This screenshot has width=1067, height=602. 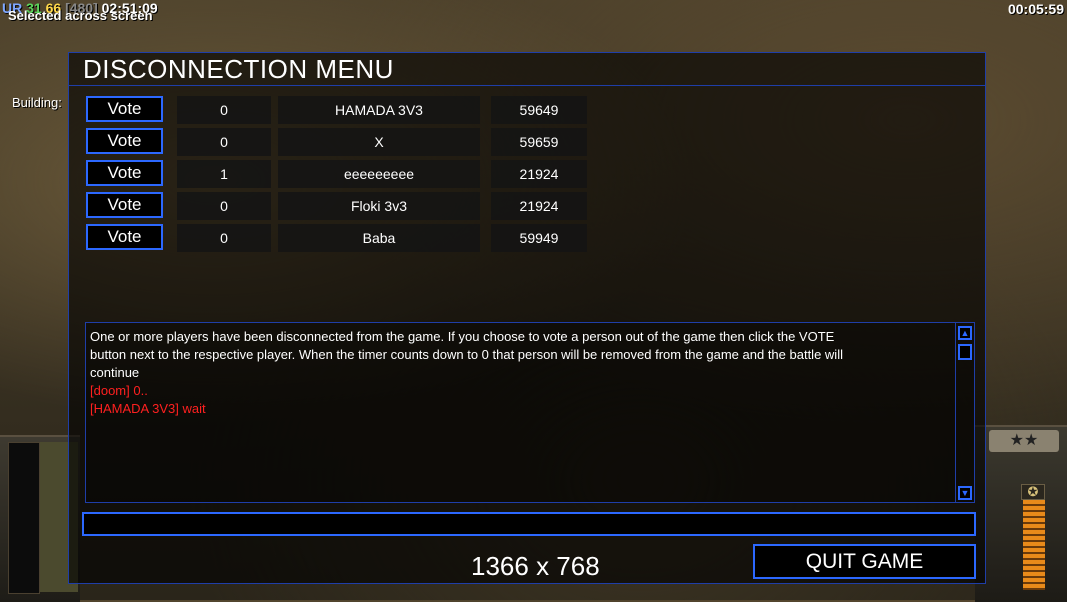 What do you see at coordinates (80, 15) in the screenshot?
I see `selection-status: Selected across screen` at bounding box center [80, 15].